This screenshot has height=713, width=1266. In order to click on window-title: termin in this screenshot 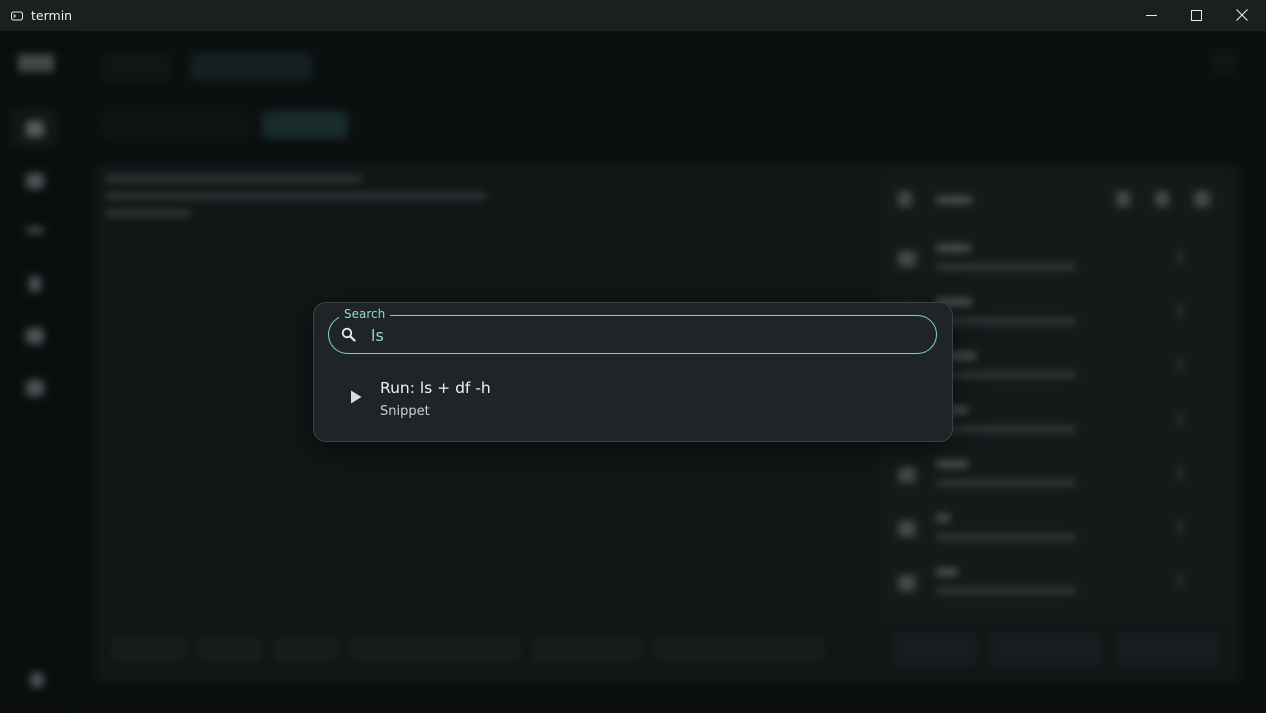, I will do `click(52, 15)`.